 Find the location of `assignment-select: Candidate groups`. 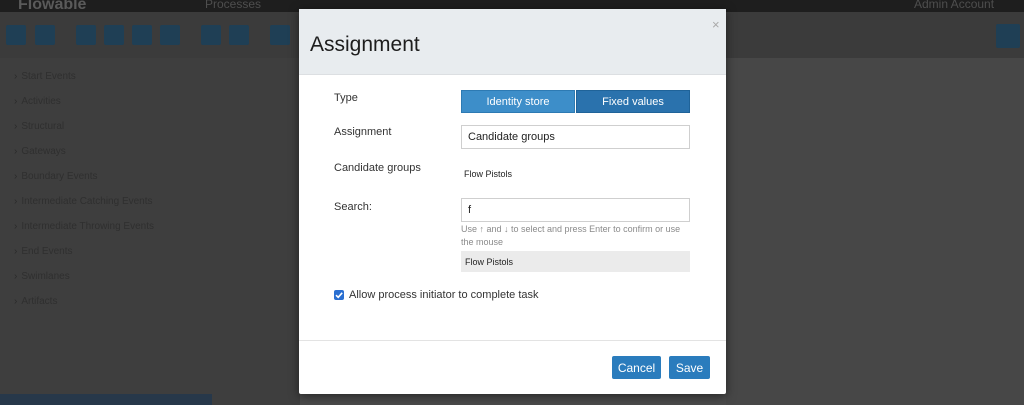

assignment-select: Candidate groups is located at coordinates (575, 137).